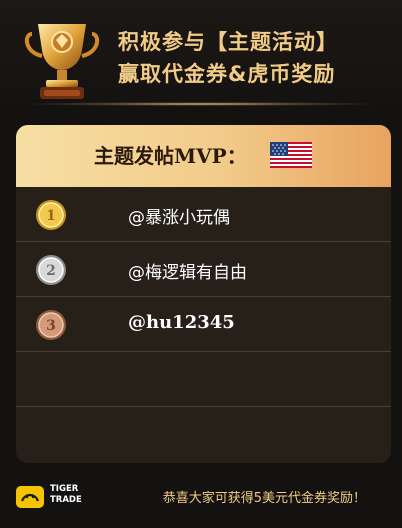 This screenshot has height=528, width=402. What do you see at coordinates (179, 215) in the screenshot?
I see `mvp-username: @暴涨小玩偶` at bounding box center [179, 215].